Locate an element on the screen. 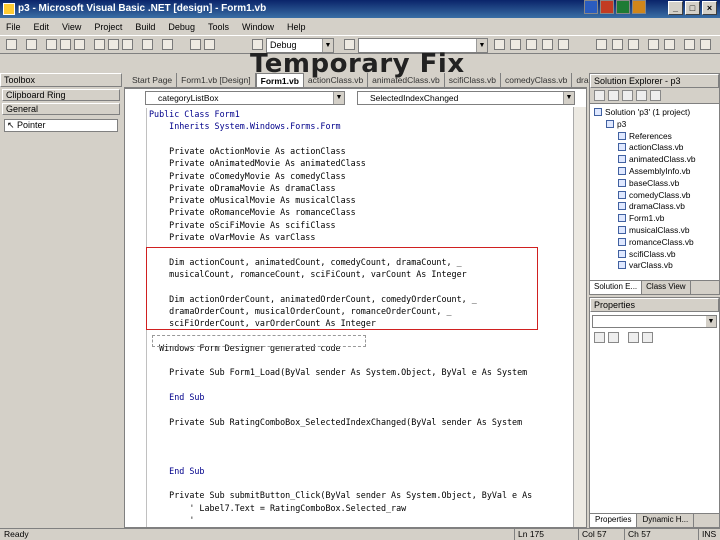  save-icon is located at coordinates (65, 44).